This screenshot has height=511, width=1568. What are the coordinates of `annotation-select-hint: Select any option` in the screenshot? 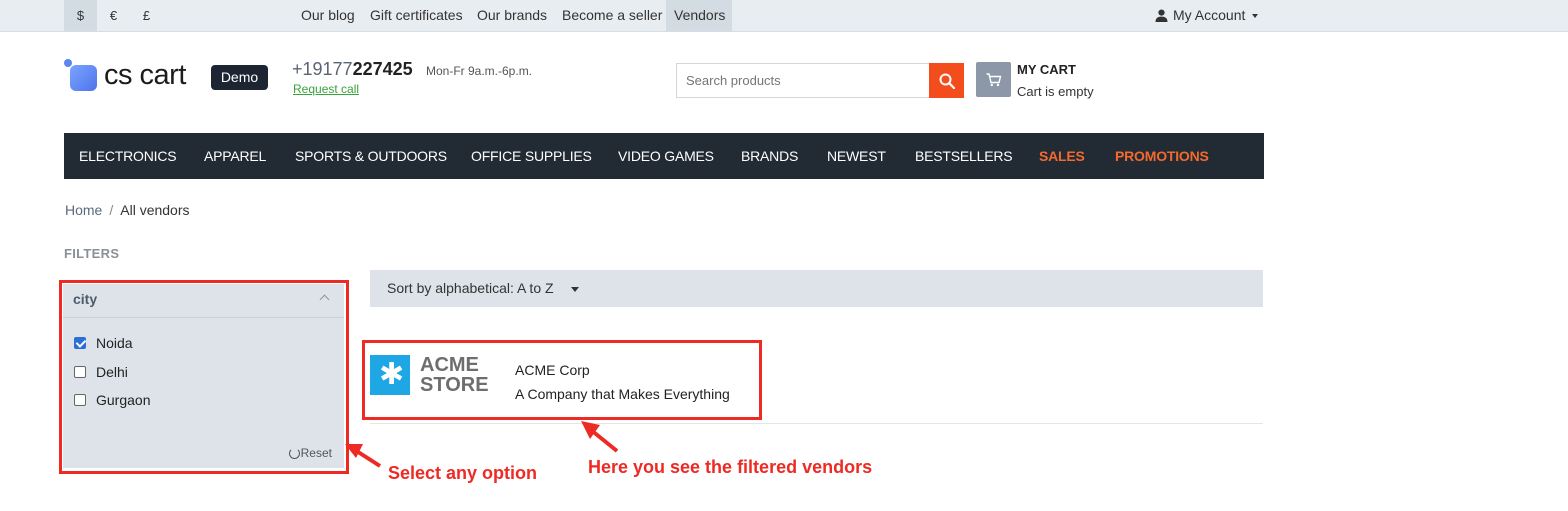 It's located at (463, 473).